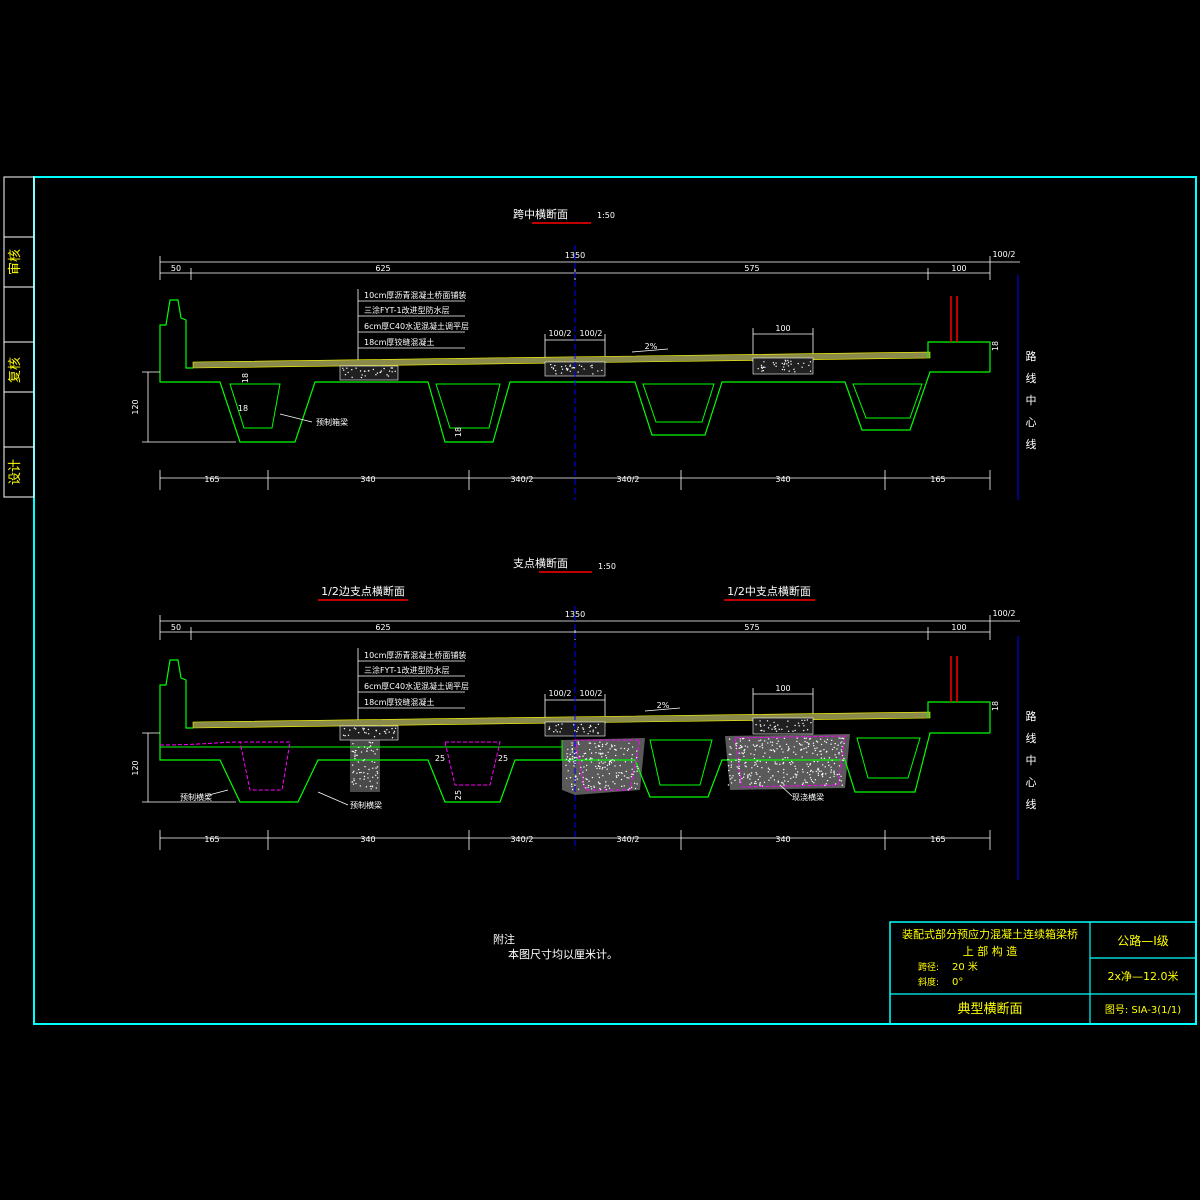 The image size is (1200, 1200). I want to click on s1-cl-3: 心, so click(1031, 422).